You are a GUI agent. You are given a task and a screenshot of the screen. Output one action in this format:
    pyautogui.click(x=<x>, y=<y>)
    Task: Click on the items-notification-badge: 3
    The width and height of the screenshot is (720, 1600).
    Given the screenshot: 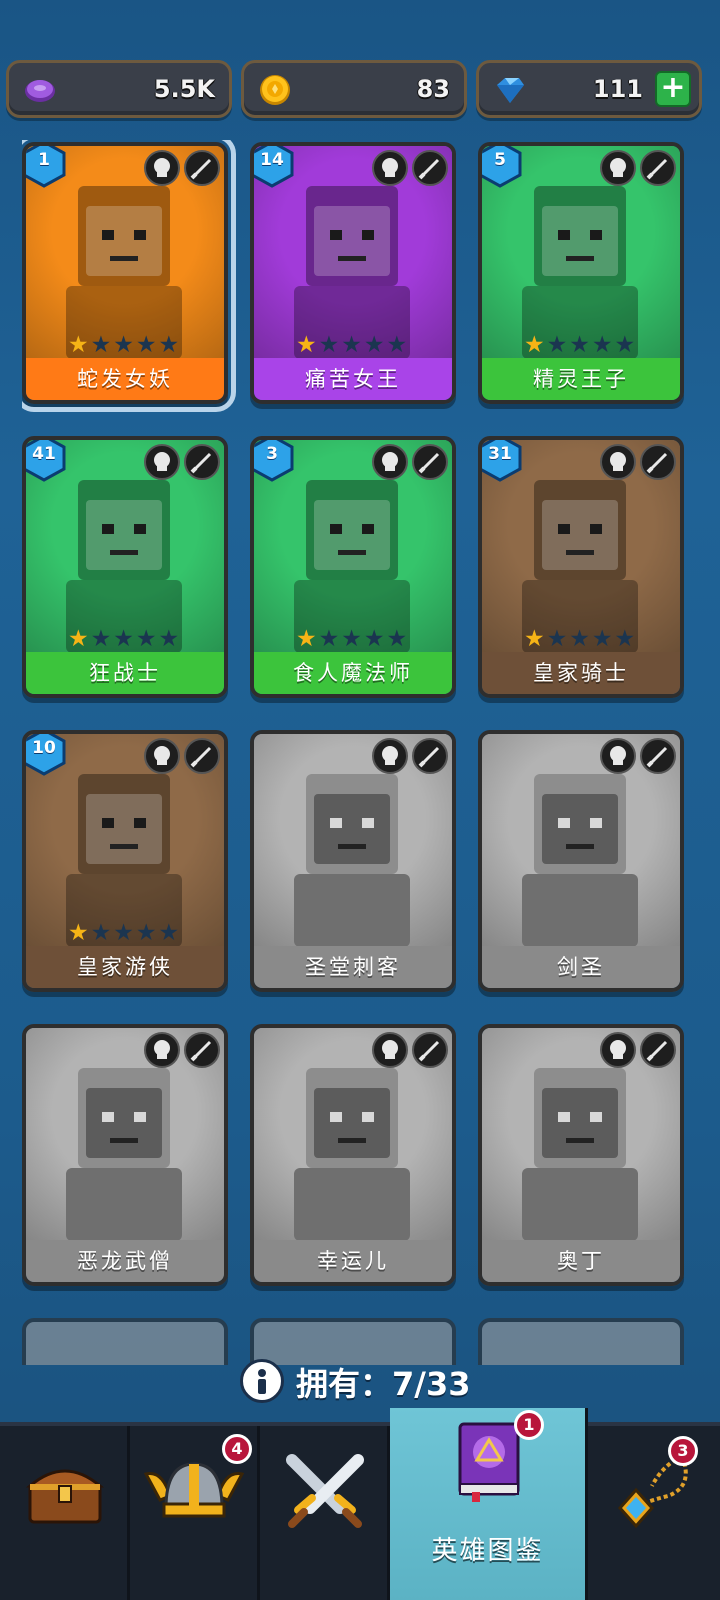 What is the action you would take?
    pyautogui.click(x=683, y=1451)
    